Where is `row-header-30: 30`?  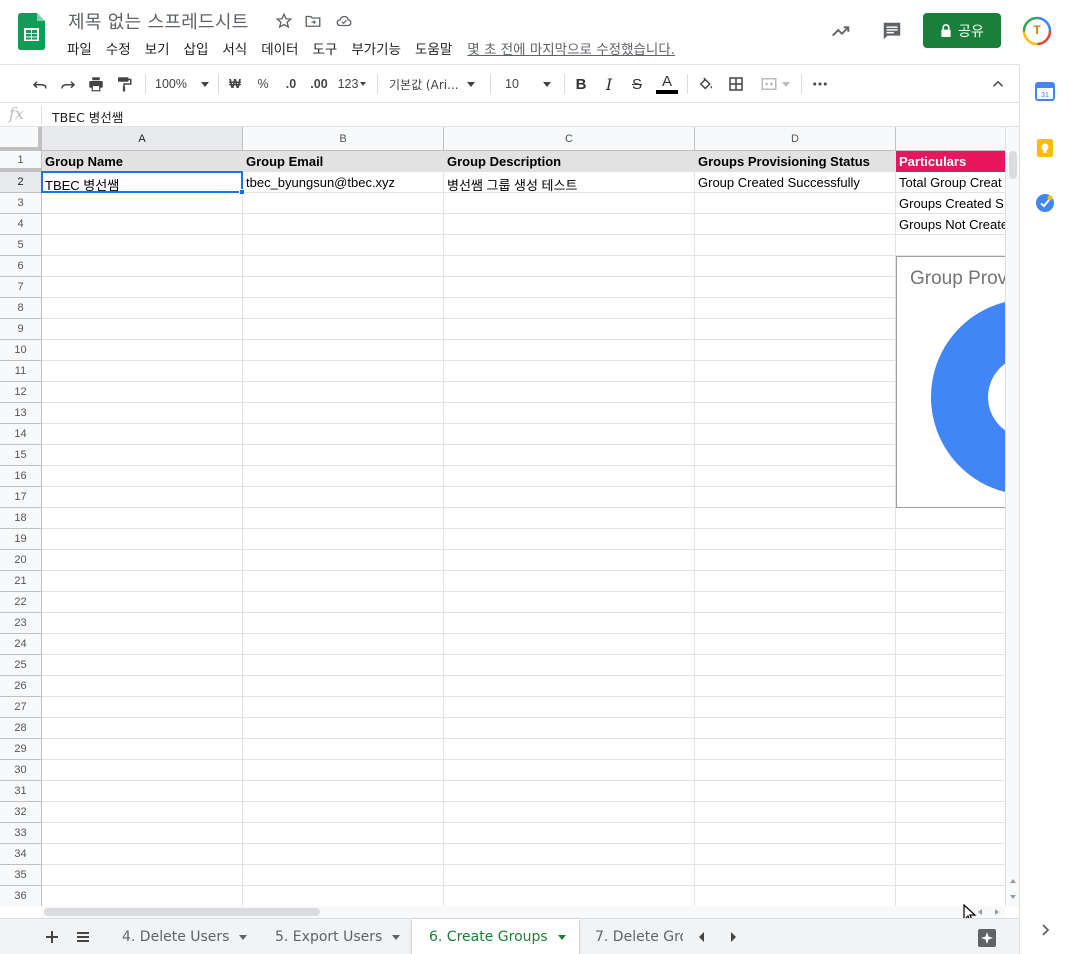
row-header-30: 30 is located at coordinates (21, 770).